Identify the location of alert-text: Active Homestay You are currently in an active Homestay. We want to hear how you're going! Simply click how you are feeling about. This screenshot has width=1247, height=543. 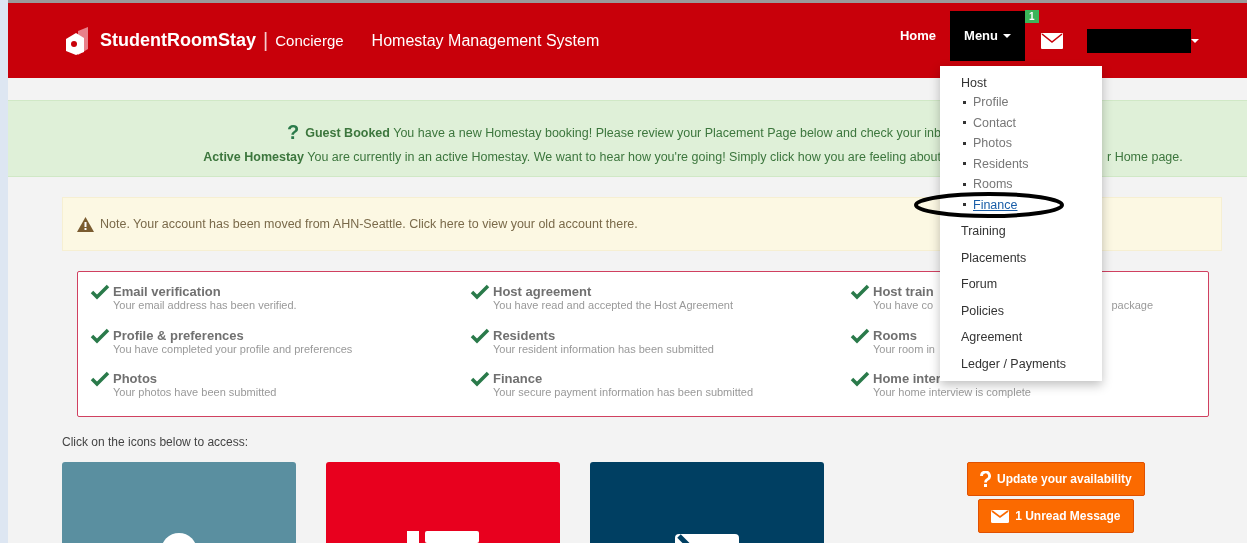
(572, 157).